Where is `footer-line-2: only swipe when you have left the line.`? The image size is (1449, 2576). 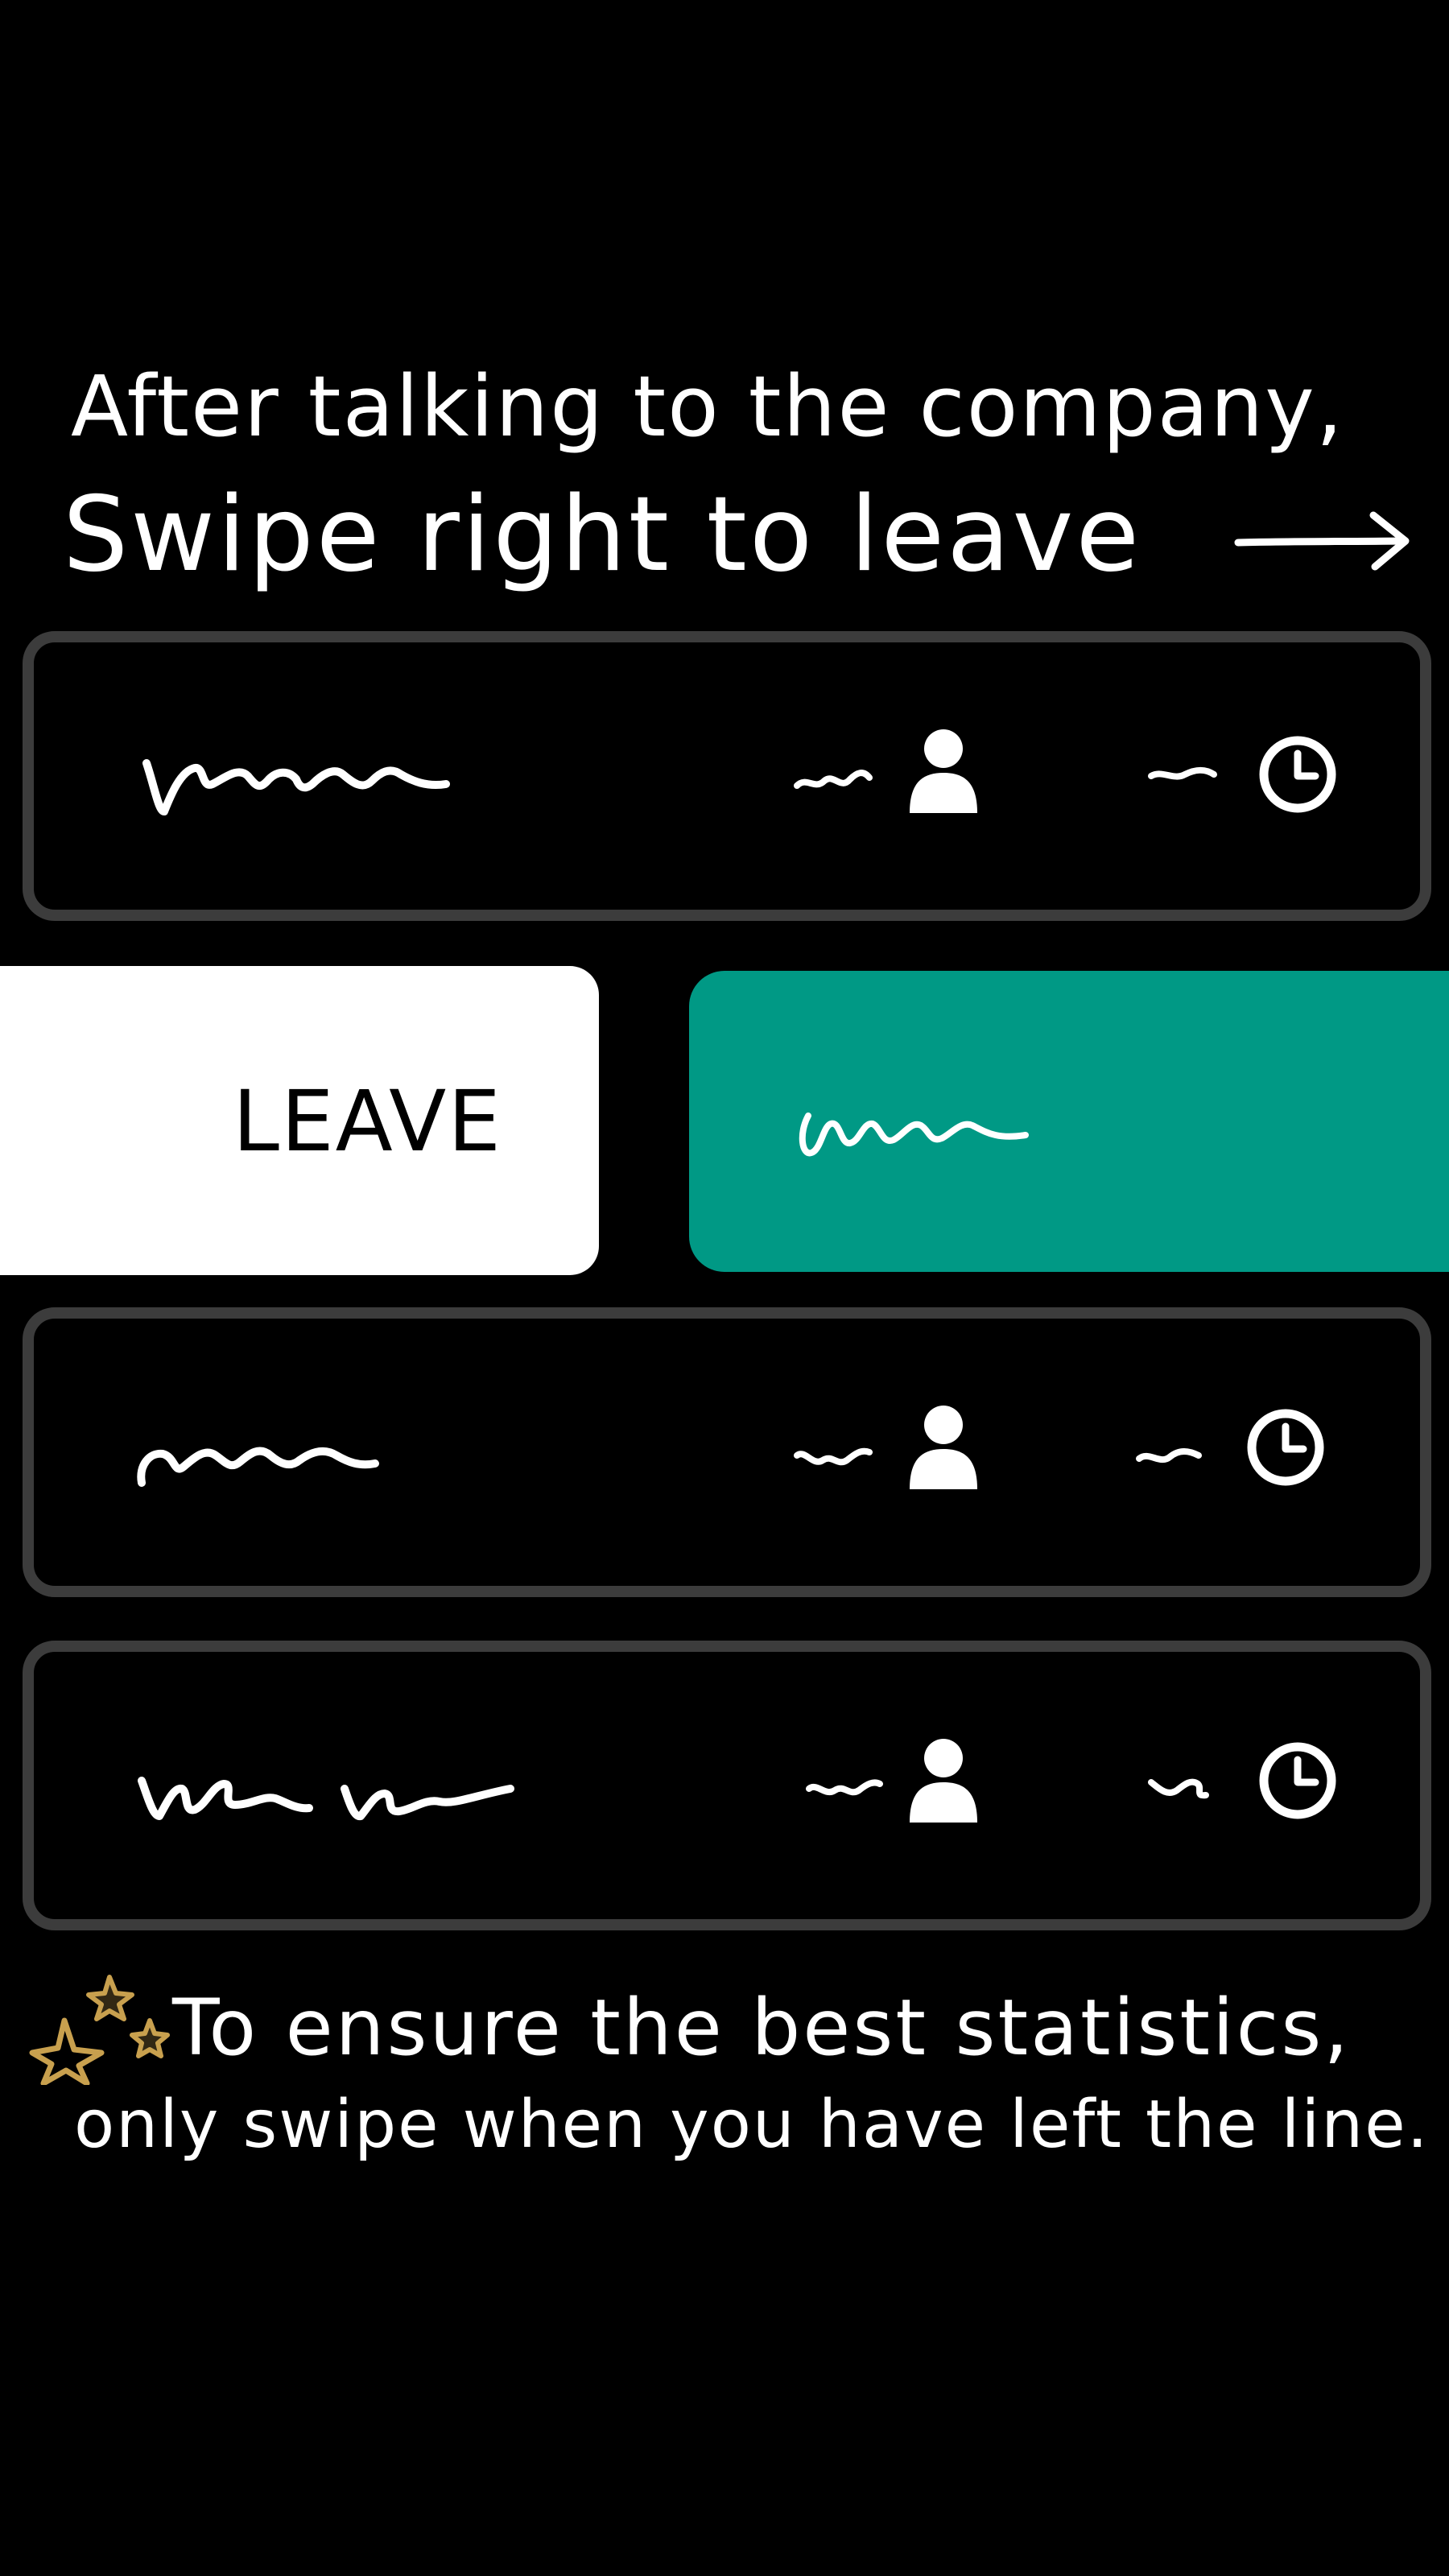
footer-line-2: only swipe when you have left the line. is located at coordinates (752, 2125).